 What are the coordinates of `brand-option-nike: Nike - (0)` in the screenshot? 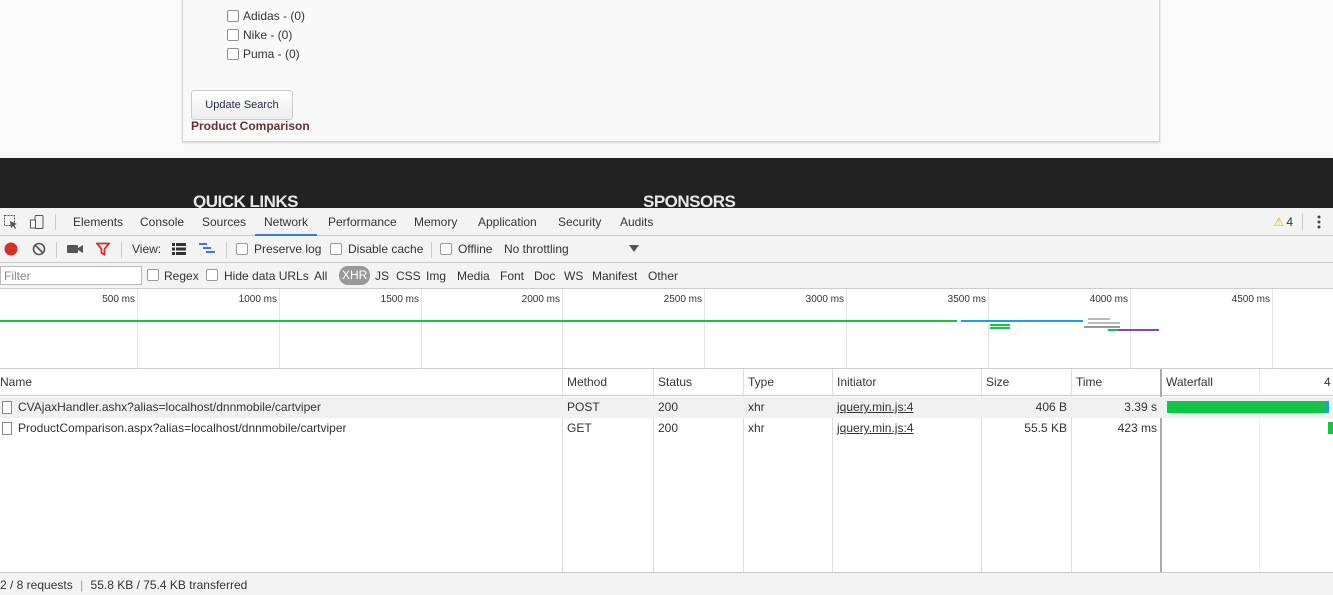 It's located at (259, 35).